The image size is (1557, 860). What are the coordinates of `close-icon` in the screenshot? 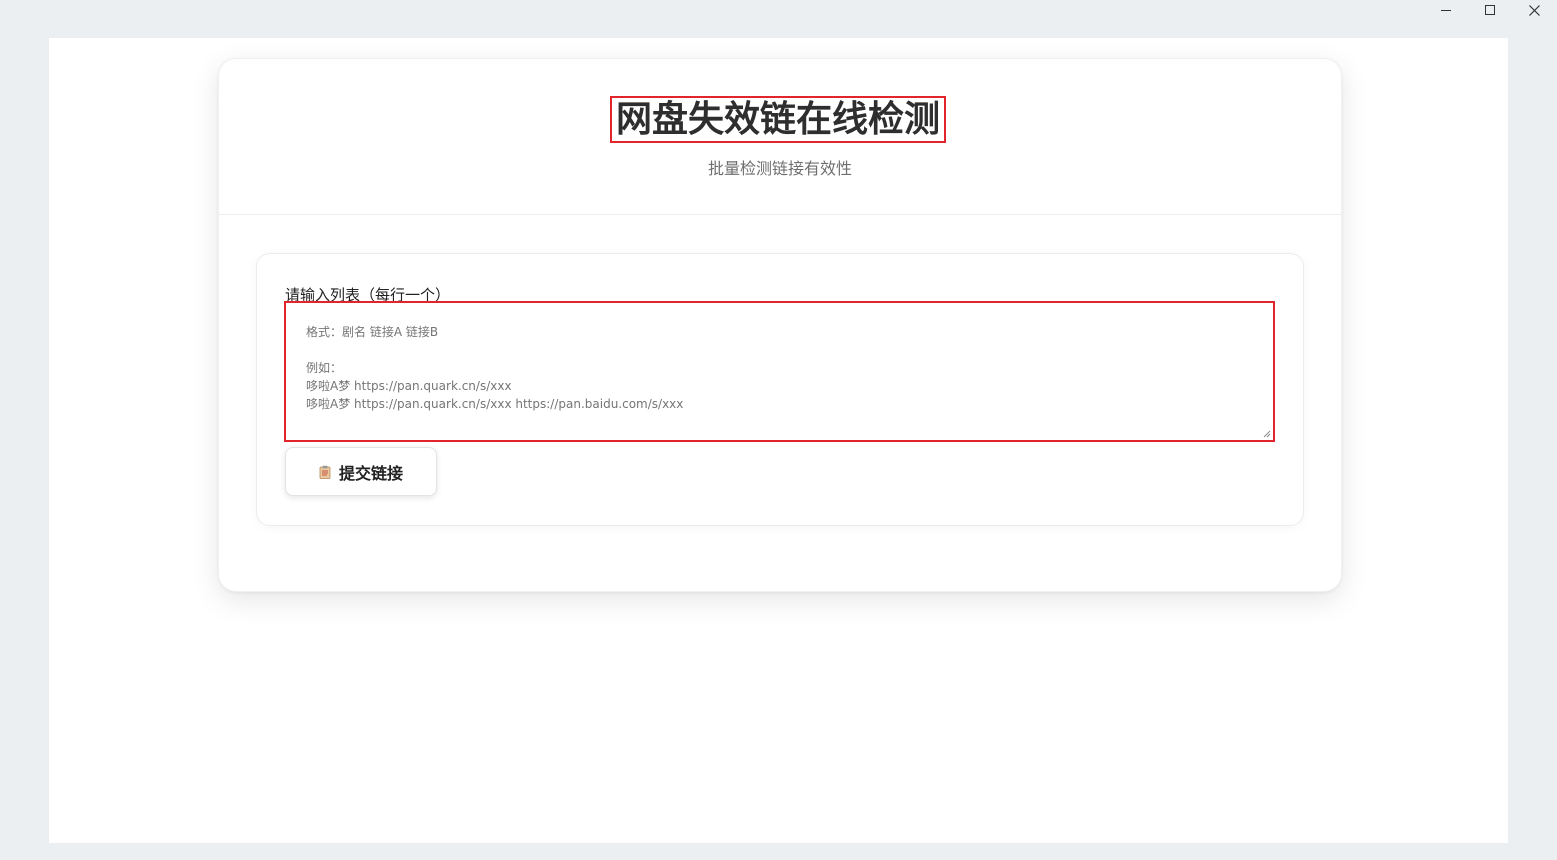 It's located at (1534, 10).